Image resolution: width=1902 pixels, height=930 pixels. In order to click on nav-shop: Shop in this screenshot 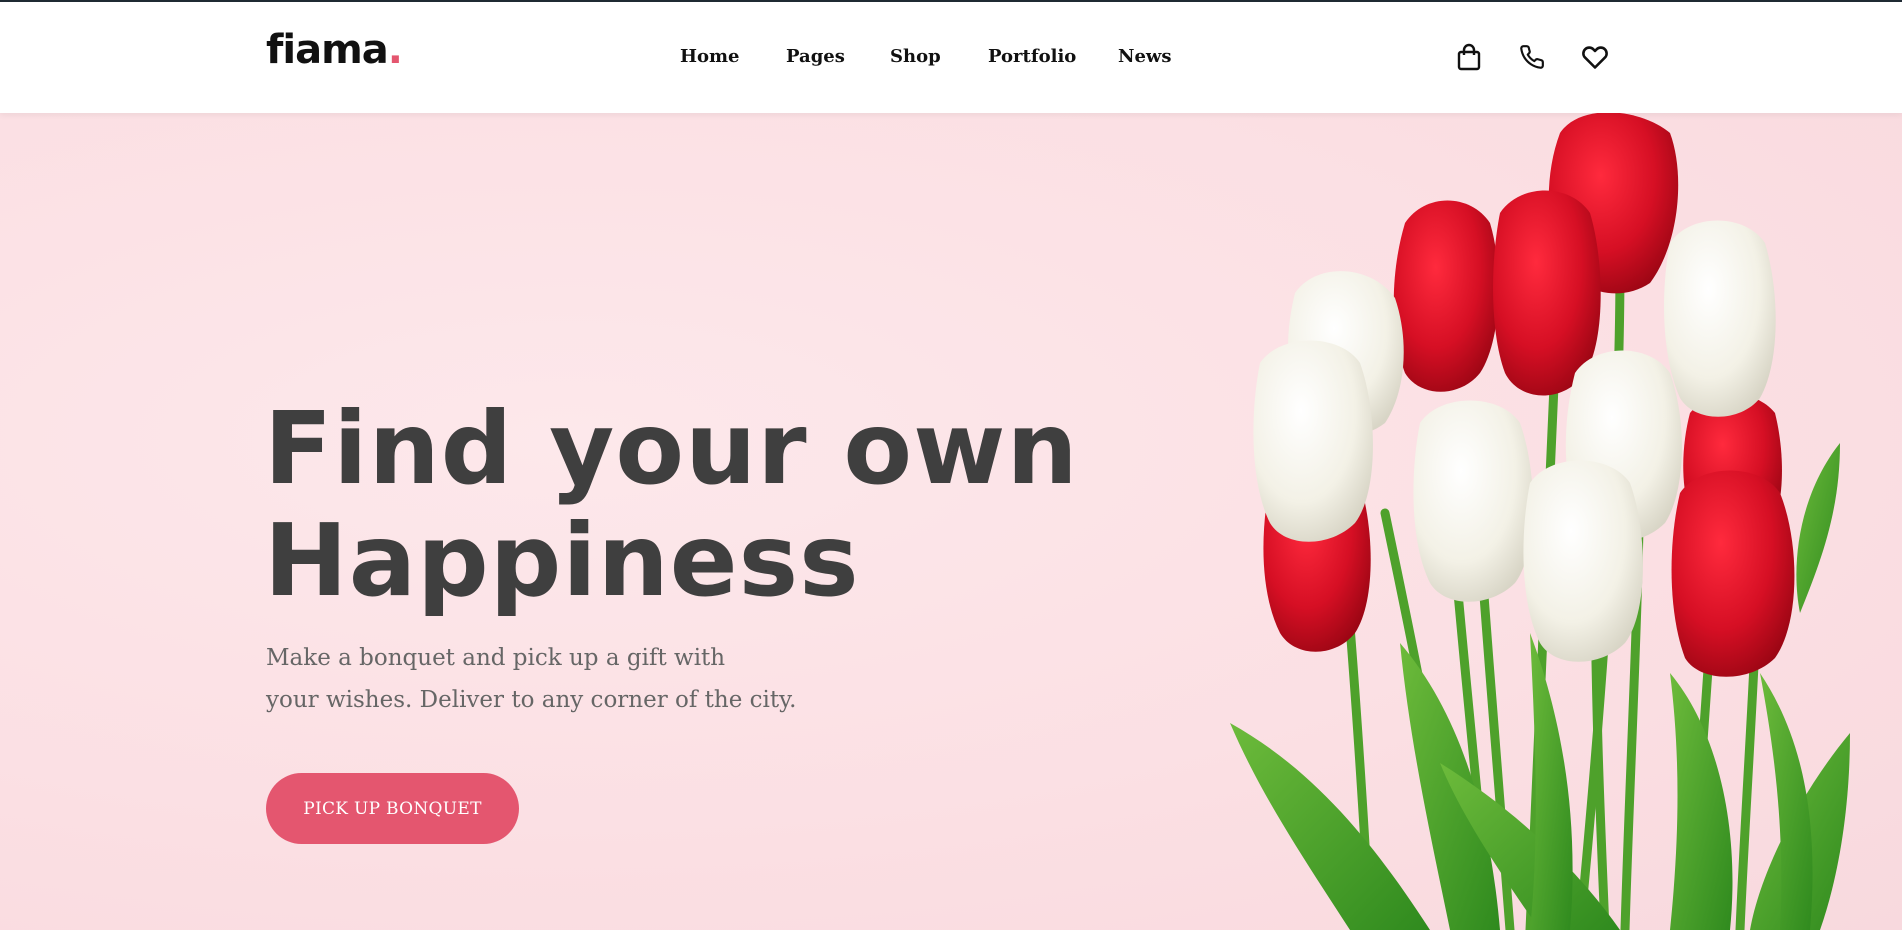, I will do `click(915, 56)`.